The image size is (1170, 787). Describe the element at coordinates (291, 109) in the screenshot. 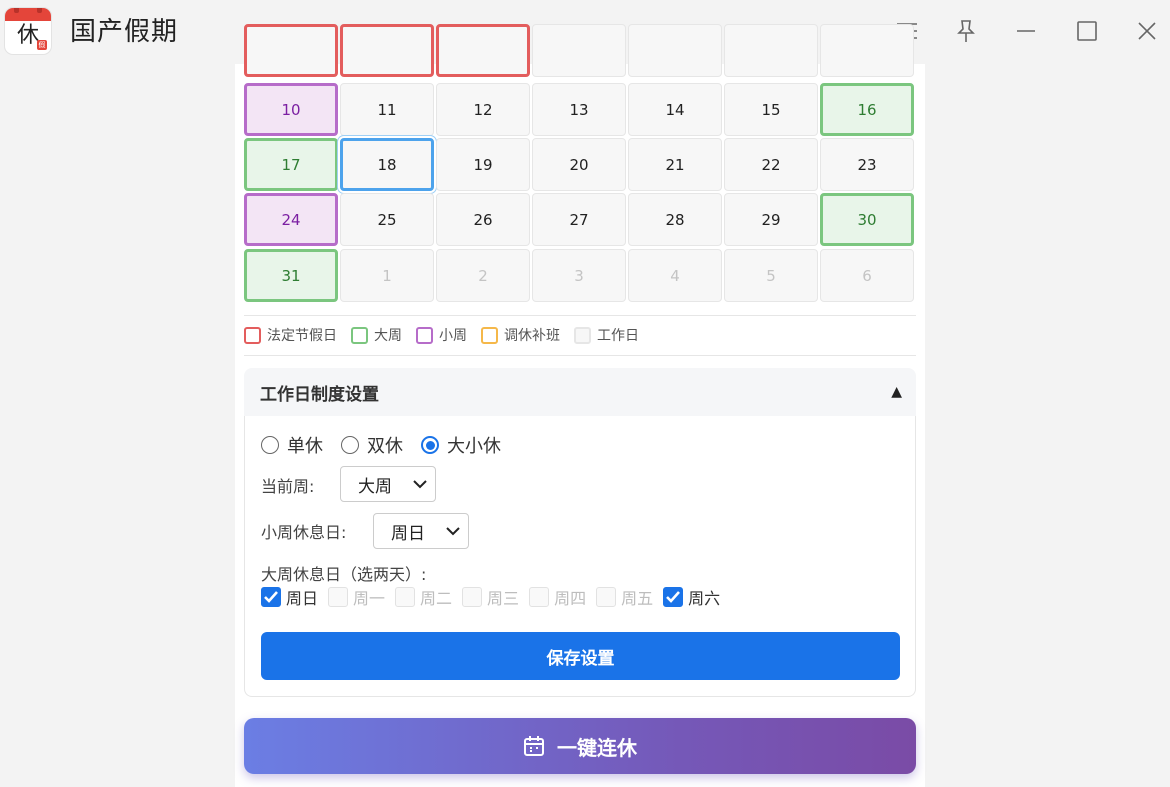

I see `calendar-day-cell: 10` at that location.